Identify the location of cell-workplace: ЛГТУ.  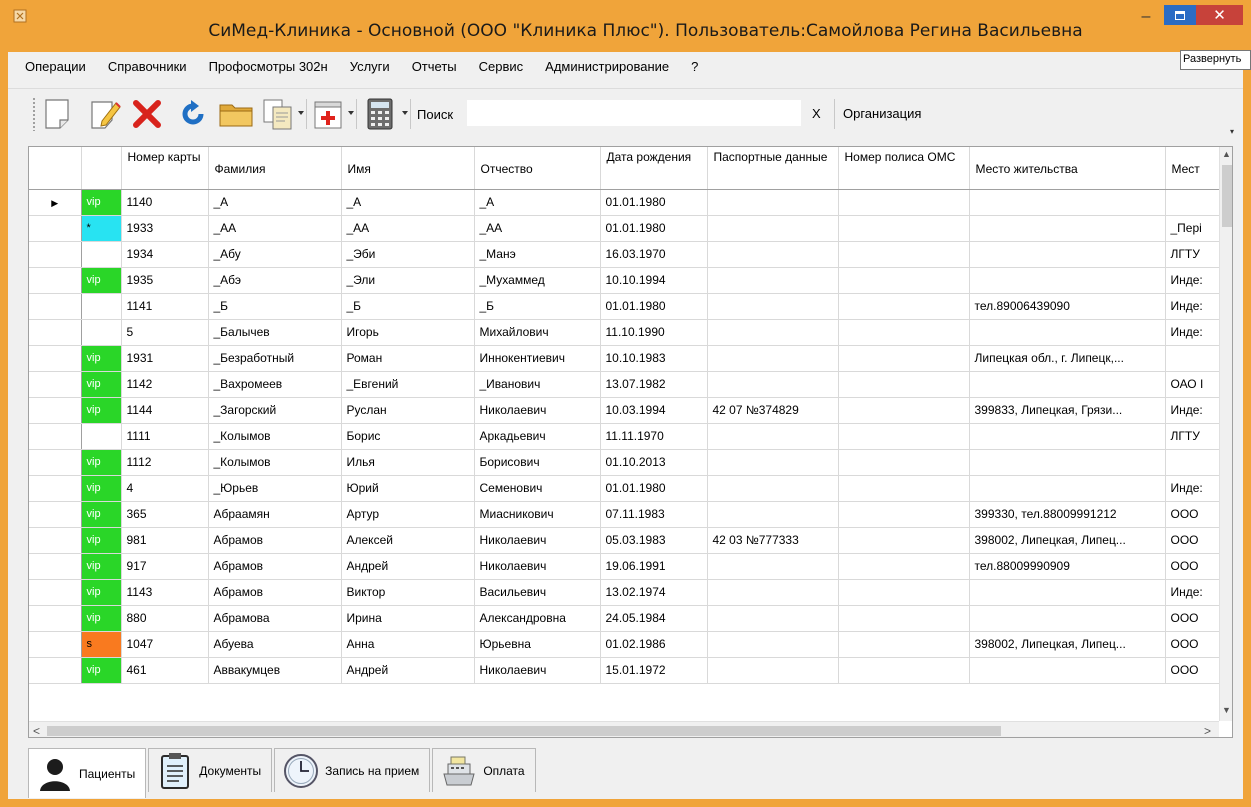
(1195, 436).